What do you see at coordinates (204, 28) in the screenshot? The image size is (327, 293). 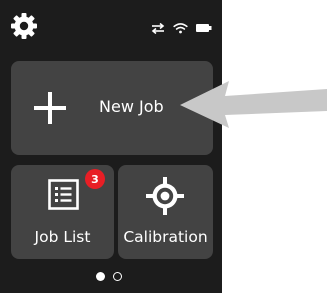 I see `battery-icon` at bounding box center [204, 28].